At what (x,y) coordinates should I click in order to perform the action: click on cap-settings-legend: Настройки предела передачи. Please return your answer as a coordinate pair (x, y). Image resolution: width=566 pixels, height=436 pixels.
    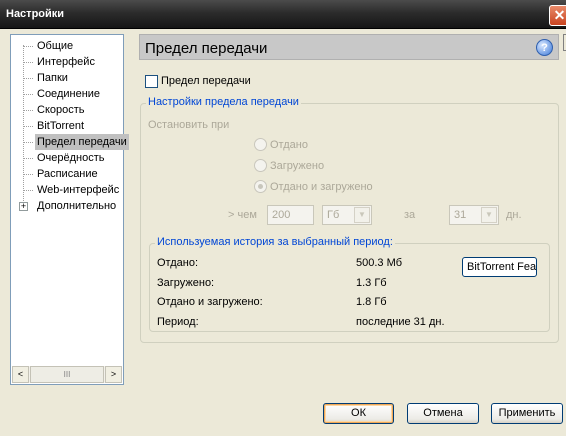
    Looking at the image, I should click on (223, 102).